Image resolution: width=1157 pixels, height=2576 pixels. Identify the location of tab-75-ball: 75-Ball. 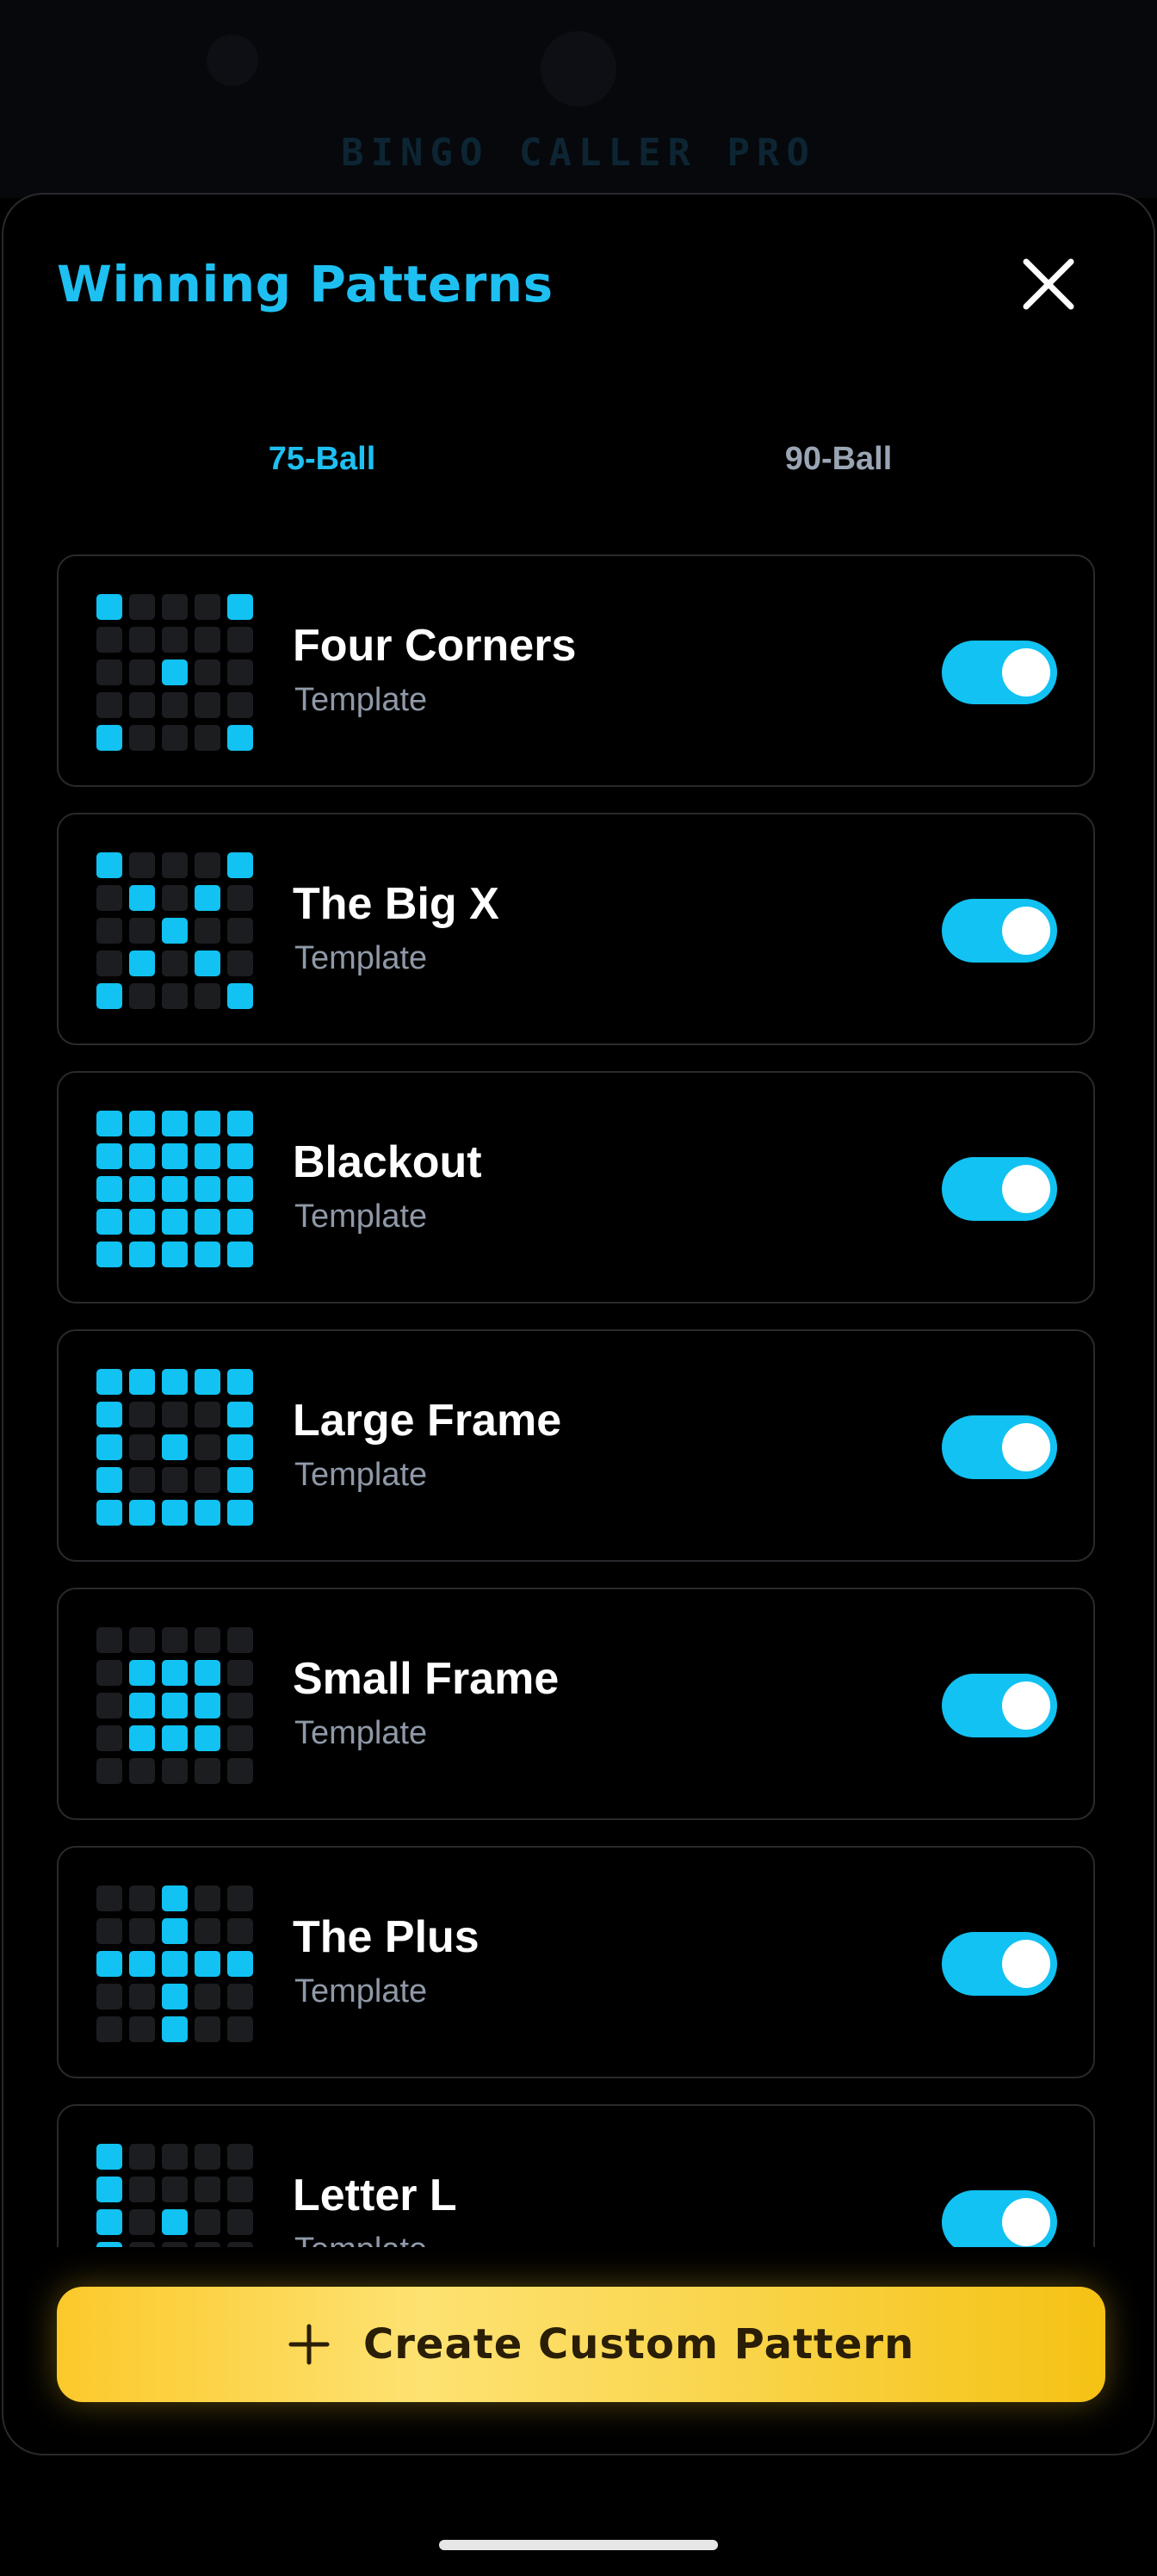
(322, 459).